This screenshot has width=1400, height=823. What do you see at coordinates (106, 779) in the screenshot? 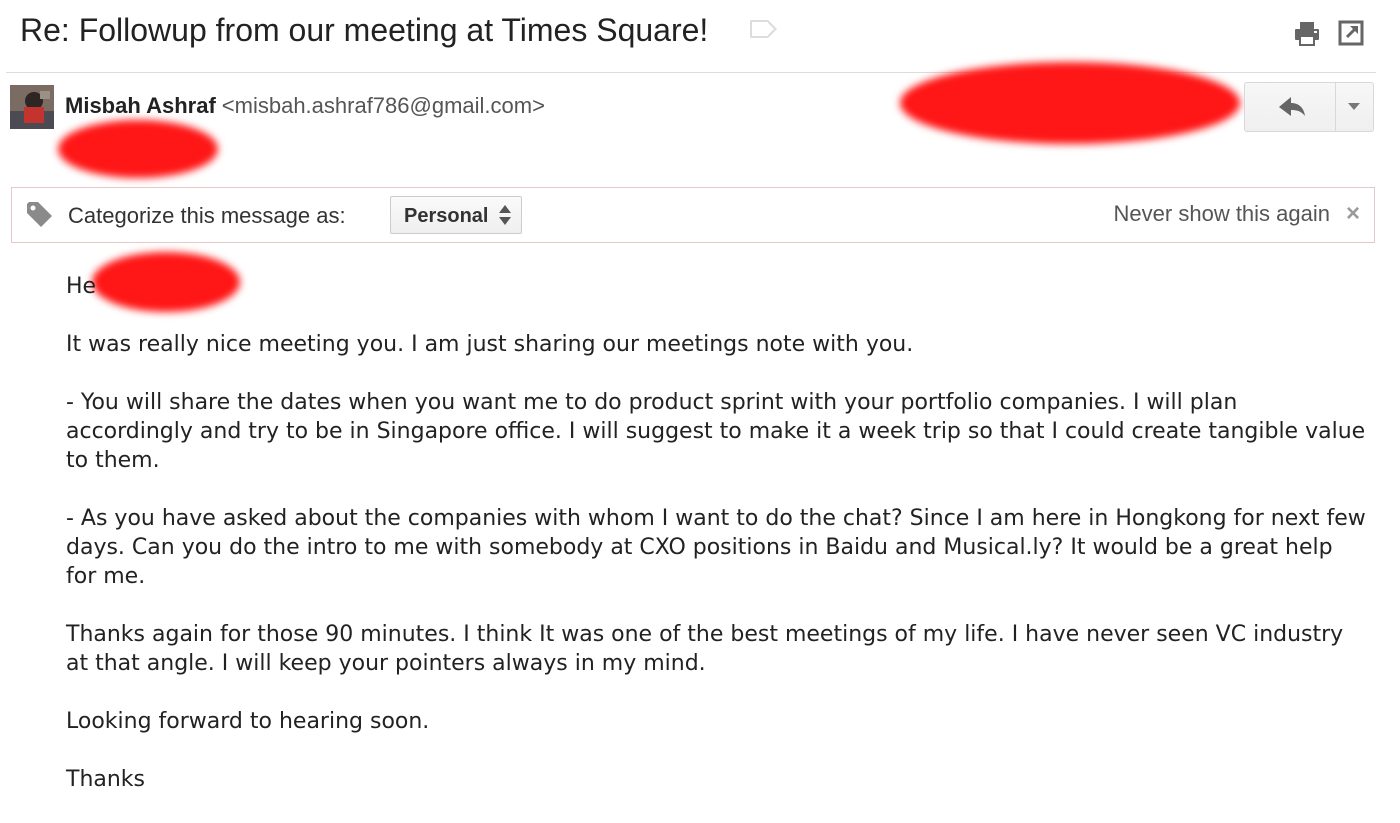
I see `sign-off: Thanks` at bounding box center [106, 779].